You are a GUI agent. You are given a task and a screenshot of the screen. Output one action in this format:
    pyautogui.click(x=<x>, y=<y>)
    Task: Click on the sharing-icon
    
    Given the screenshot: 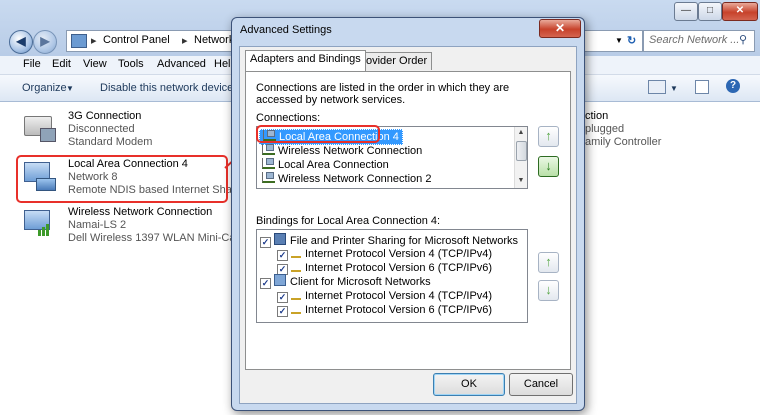 What is the action you would take?
    pyautogui.click(x=280, y=239)
    